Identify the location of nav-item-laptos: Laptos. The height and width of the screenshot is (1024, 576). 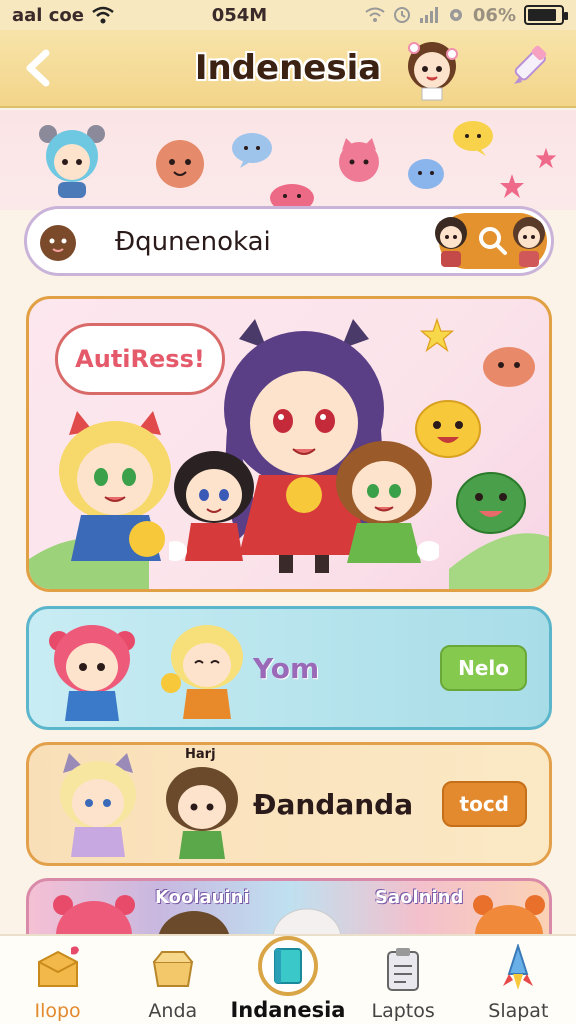
(403, 980).